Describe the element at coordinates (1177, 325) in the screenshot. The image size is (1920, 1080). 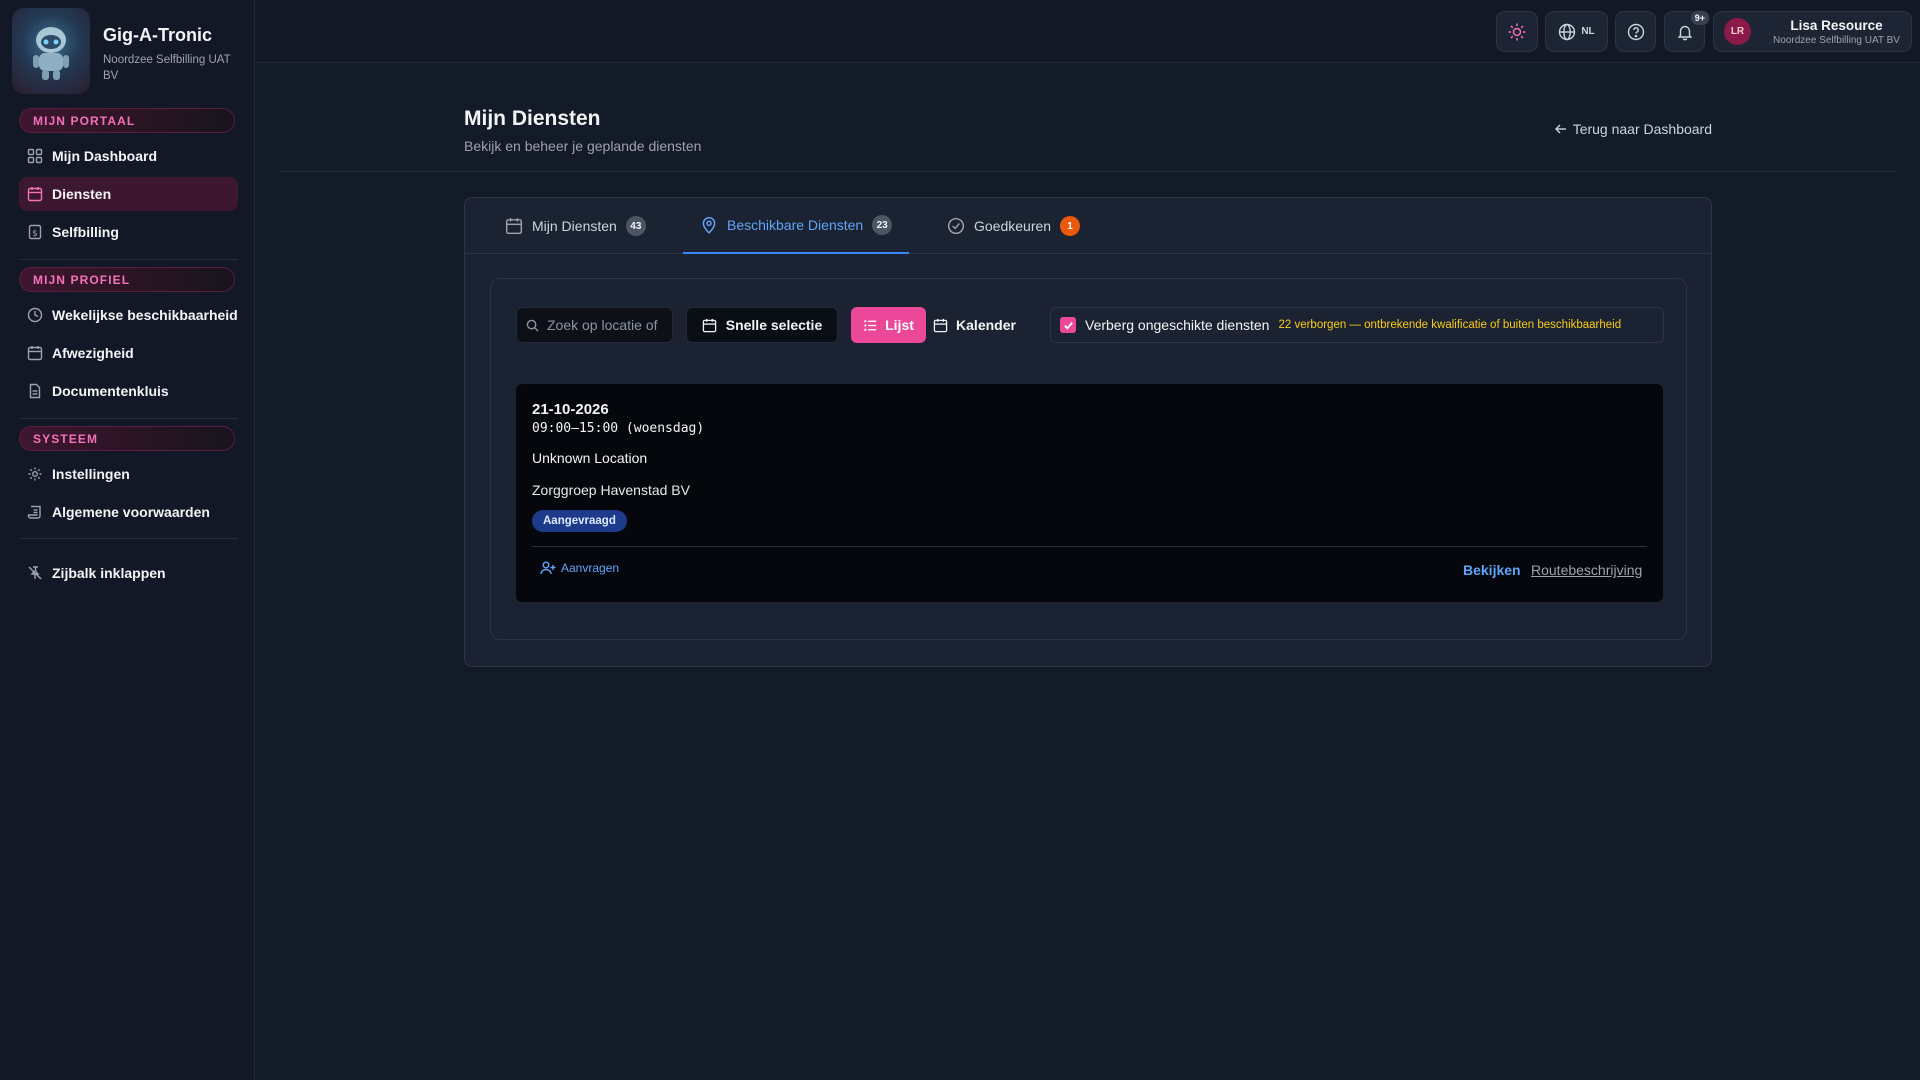
I see `hide-unsuitable-label: Verberg ongeschikte diensten` at that location.